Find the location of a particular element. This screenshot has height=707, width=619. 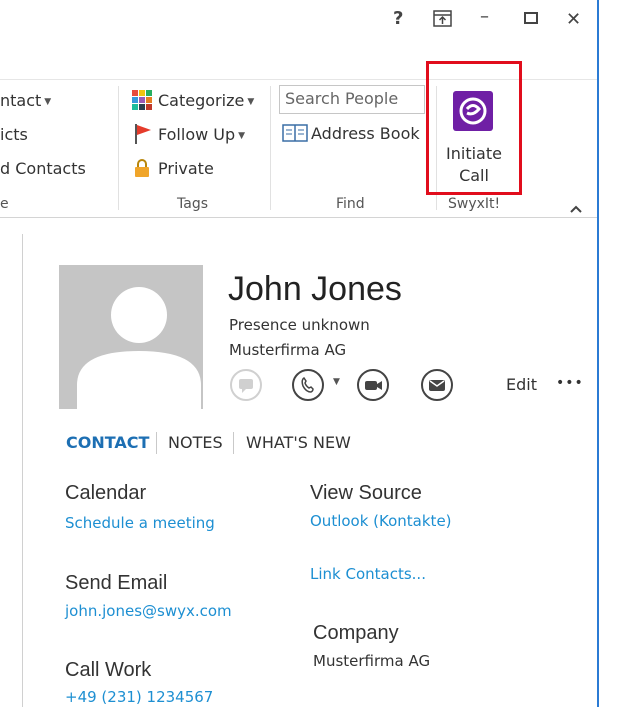

ribbon-display-options-button is located at coordinates (442, 18).